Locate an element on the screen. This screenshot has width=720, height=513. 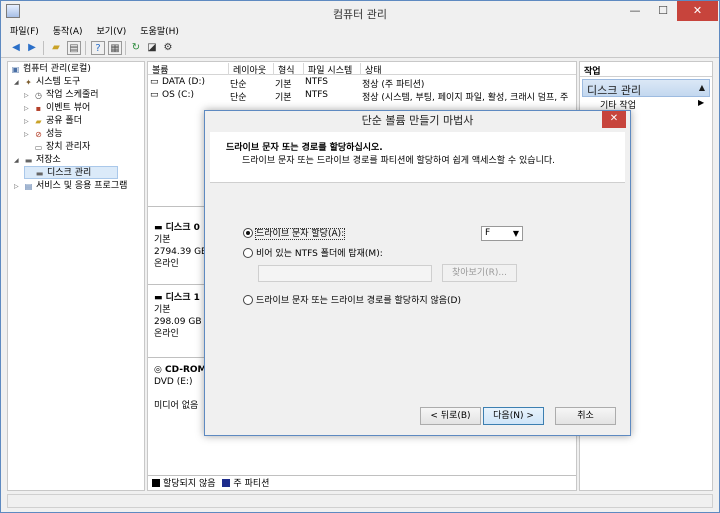
help-icon: ? is located at coordinates (98, 48).